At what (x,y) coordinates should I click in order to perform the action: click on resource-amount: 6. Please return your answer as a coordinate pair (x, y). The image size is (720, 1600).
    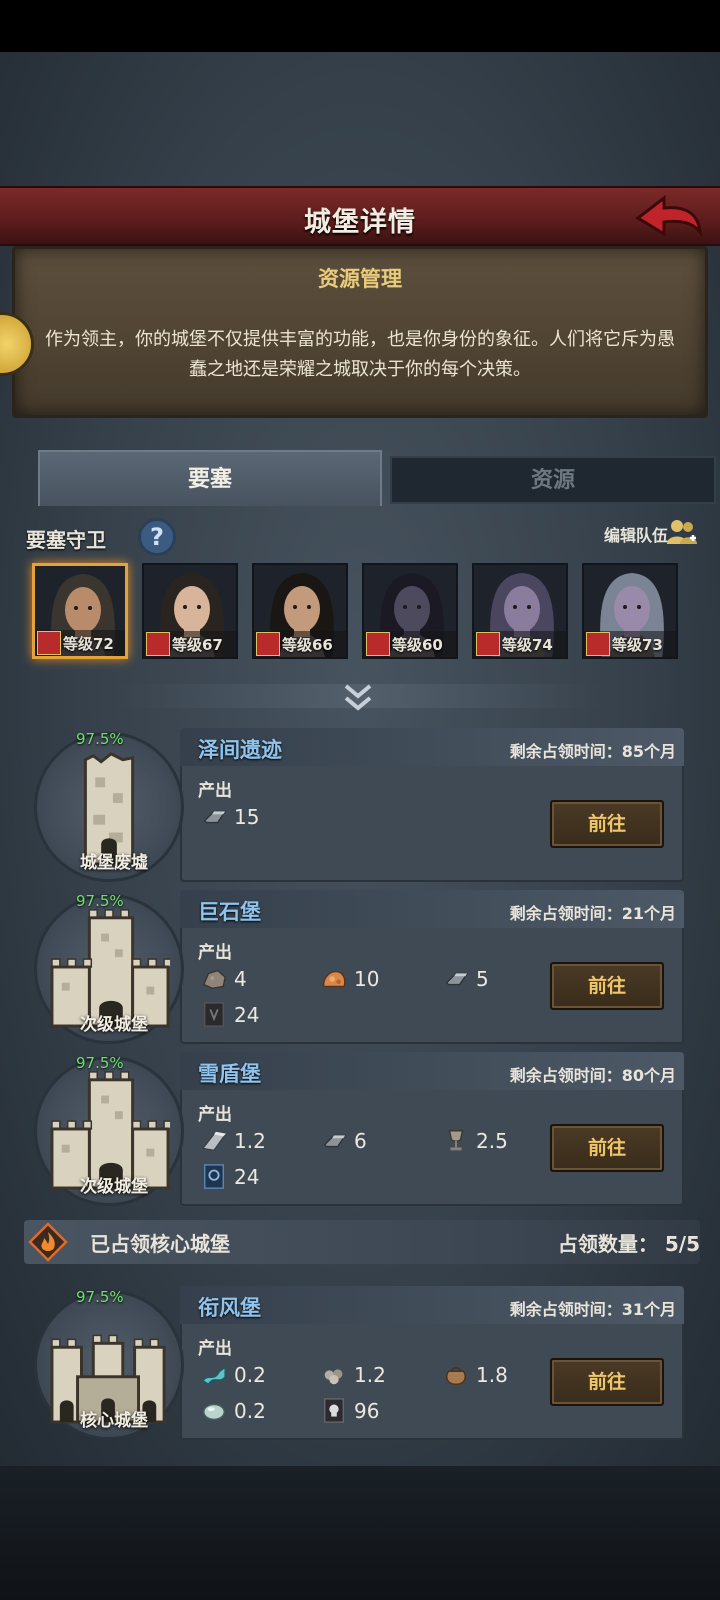
    Looking at the image, I should click on (360, 1141).